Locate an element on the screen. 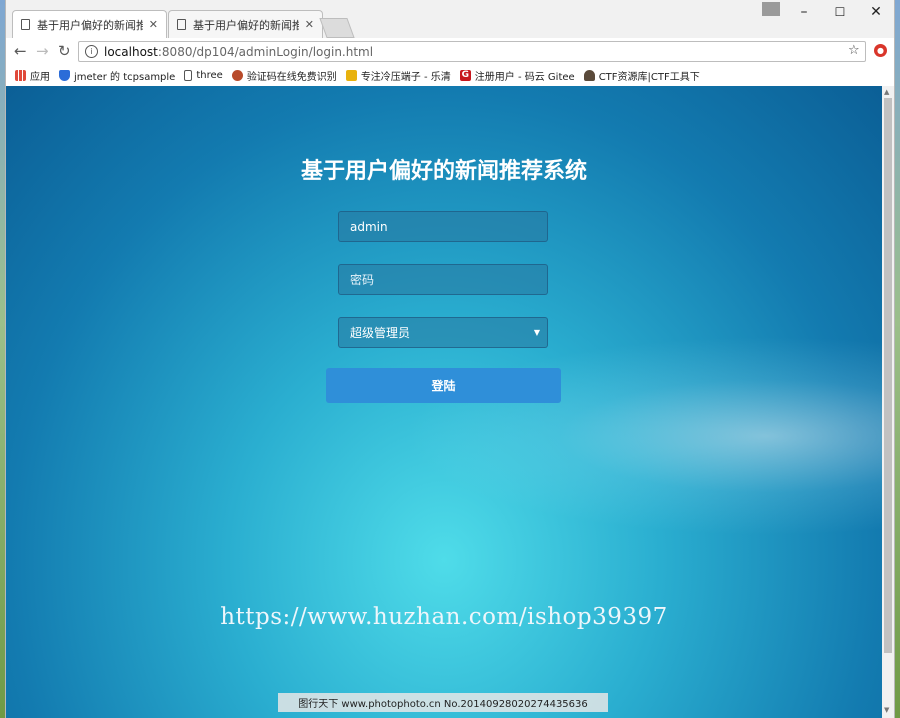  role-selected-value: 超级管理员 is located at coordinates (380, 333).